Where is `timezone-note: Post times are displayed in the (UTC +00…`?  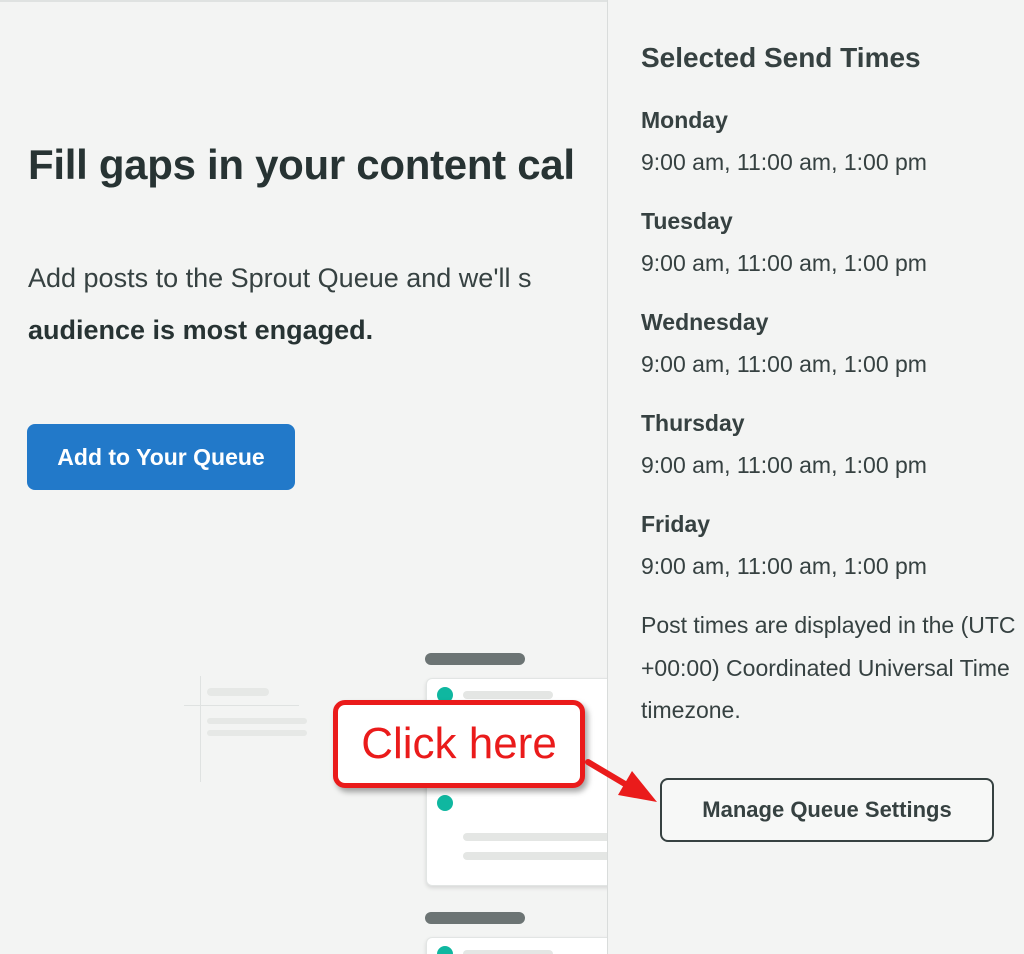 timezone-note: Post times are displayed in the (UTC +00… is located at coordinates (828, 667).